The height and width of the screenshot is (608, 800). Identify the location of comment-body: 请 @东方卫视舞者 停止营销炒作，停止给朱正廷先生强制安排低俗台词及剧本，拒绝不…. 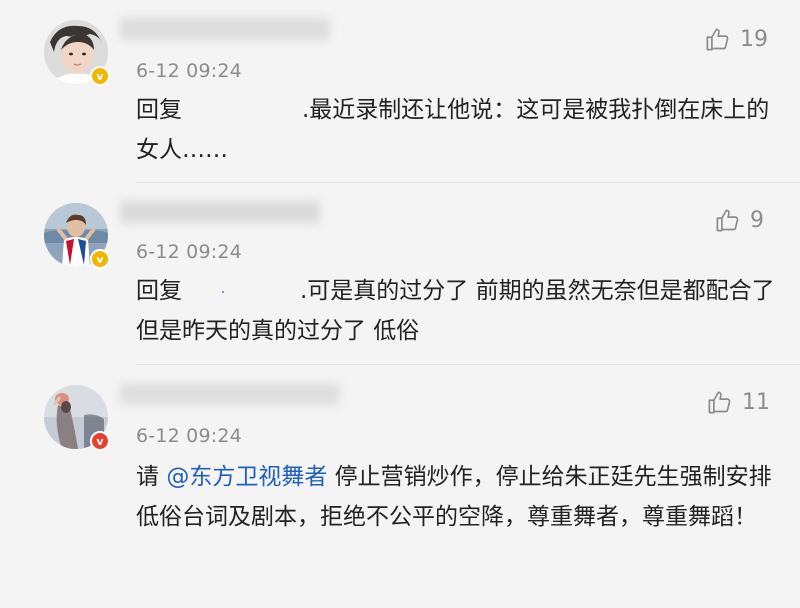
(456, 497).